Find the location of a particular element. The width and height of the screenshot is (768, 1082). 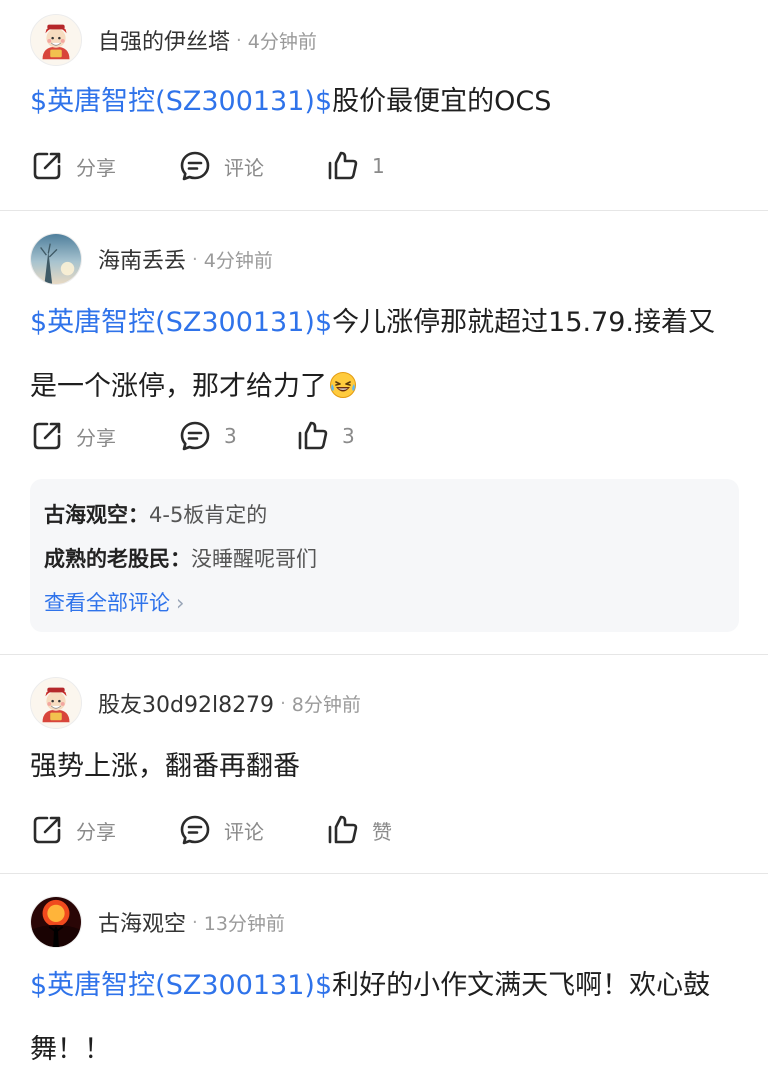

username: 古海观空 is located at coordinates (142, 922).